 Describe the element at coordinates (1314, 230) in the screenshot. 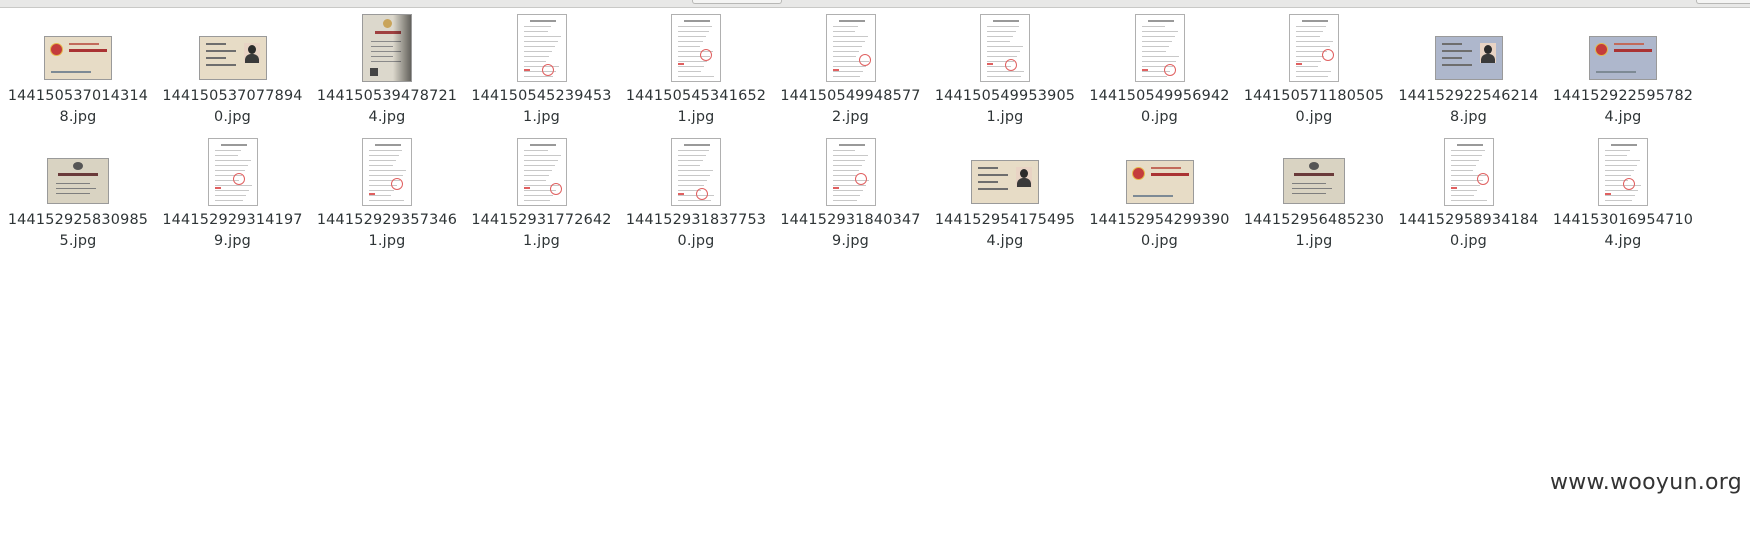

I see `file-name: 1441529564852301.jpg` at that location.